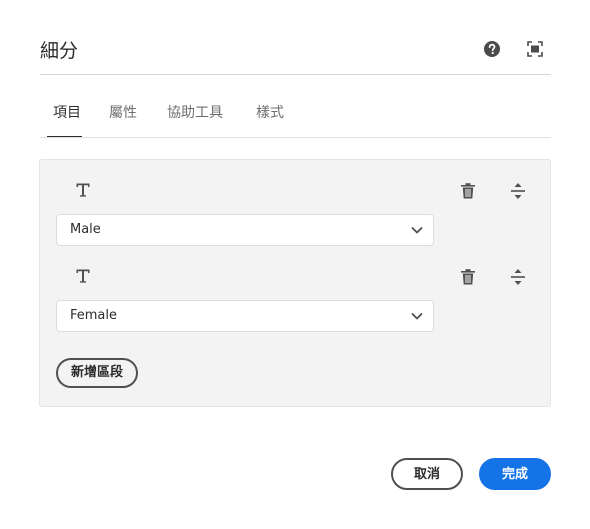 This screenshot has width=590, height=529. I want to click on segment-row: Male, so click(295, 216).